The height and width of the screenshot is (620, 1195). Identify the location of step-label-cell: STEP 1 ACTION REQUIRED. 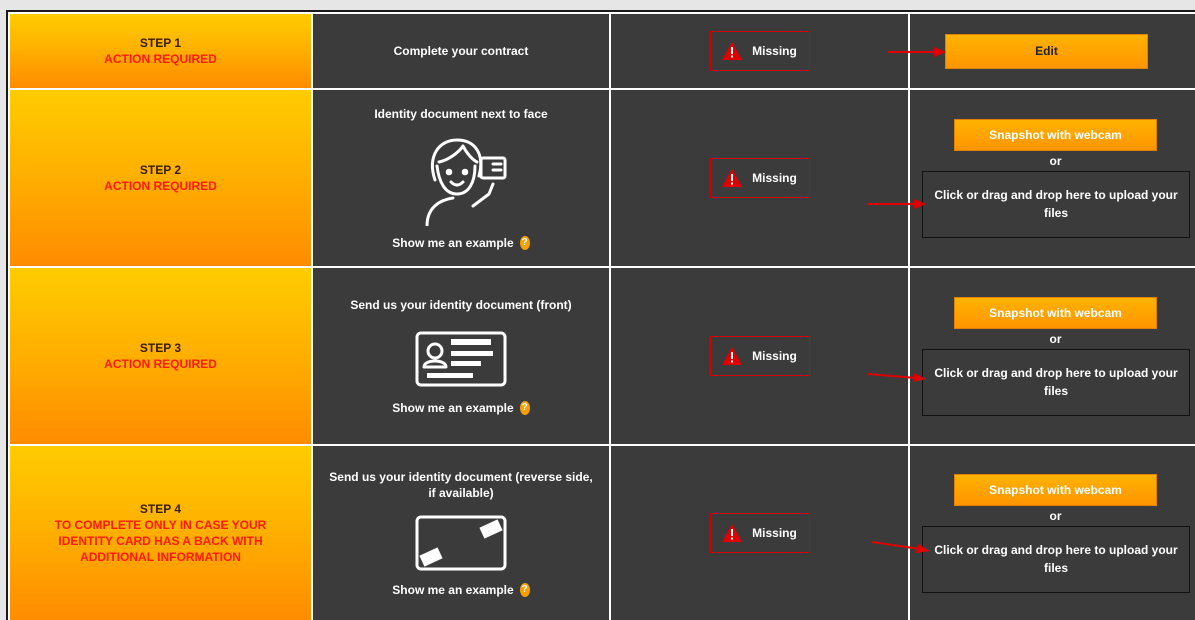
(160, 51).